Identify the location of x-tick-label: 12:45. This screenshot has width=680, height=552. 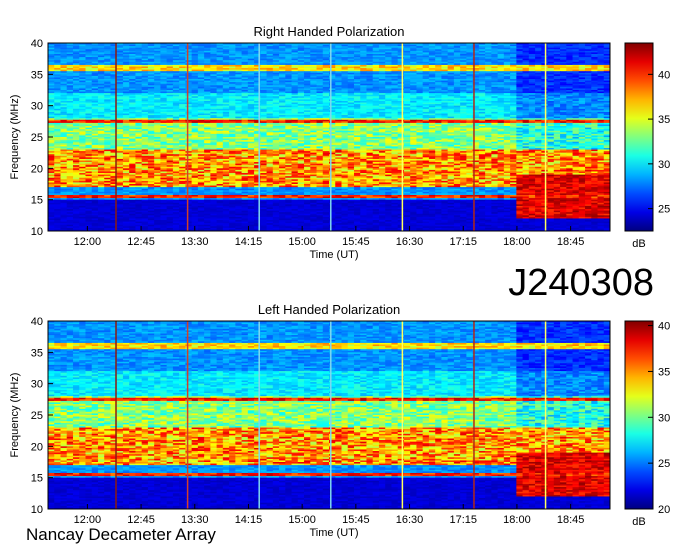
(141, 242).